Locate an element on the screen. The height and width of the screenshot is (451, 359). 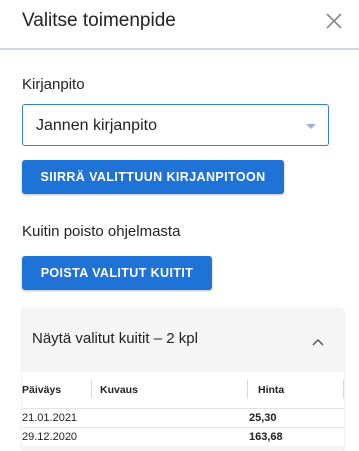
table-row: 21.01.2021 25,30 is located at coordinates (183, 417).